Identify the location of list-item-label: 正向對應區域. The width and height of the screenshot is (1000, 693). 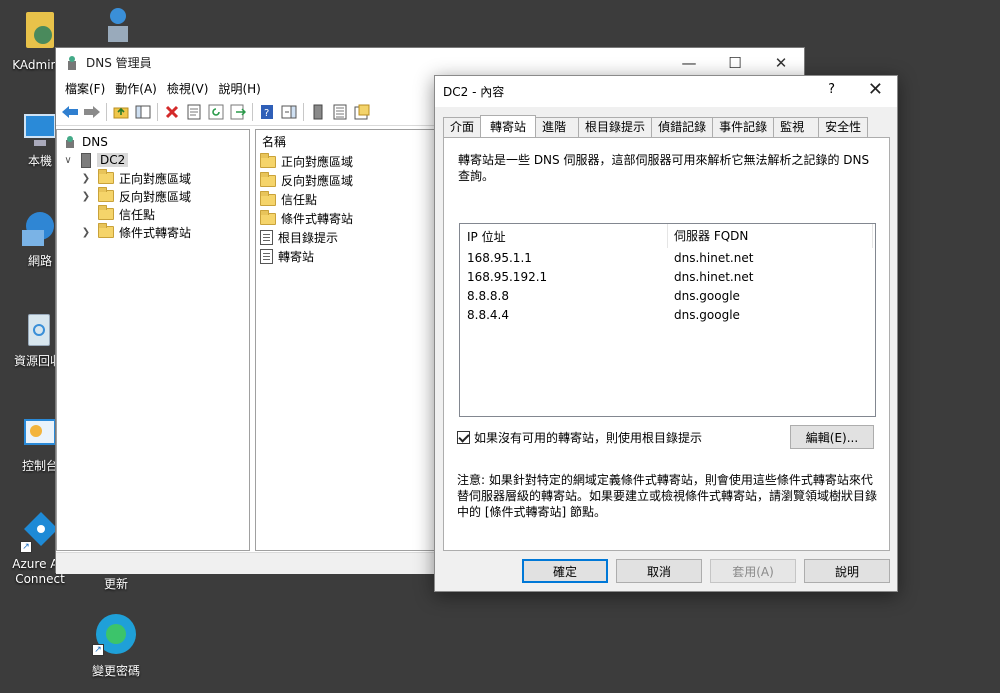
(317, 162).